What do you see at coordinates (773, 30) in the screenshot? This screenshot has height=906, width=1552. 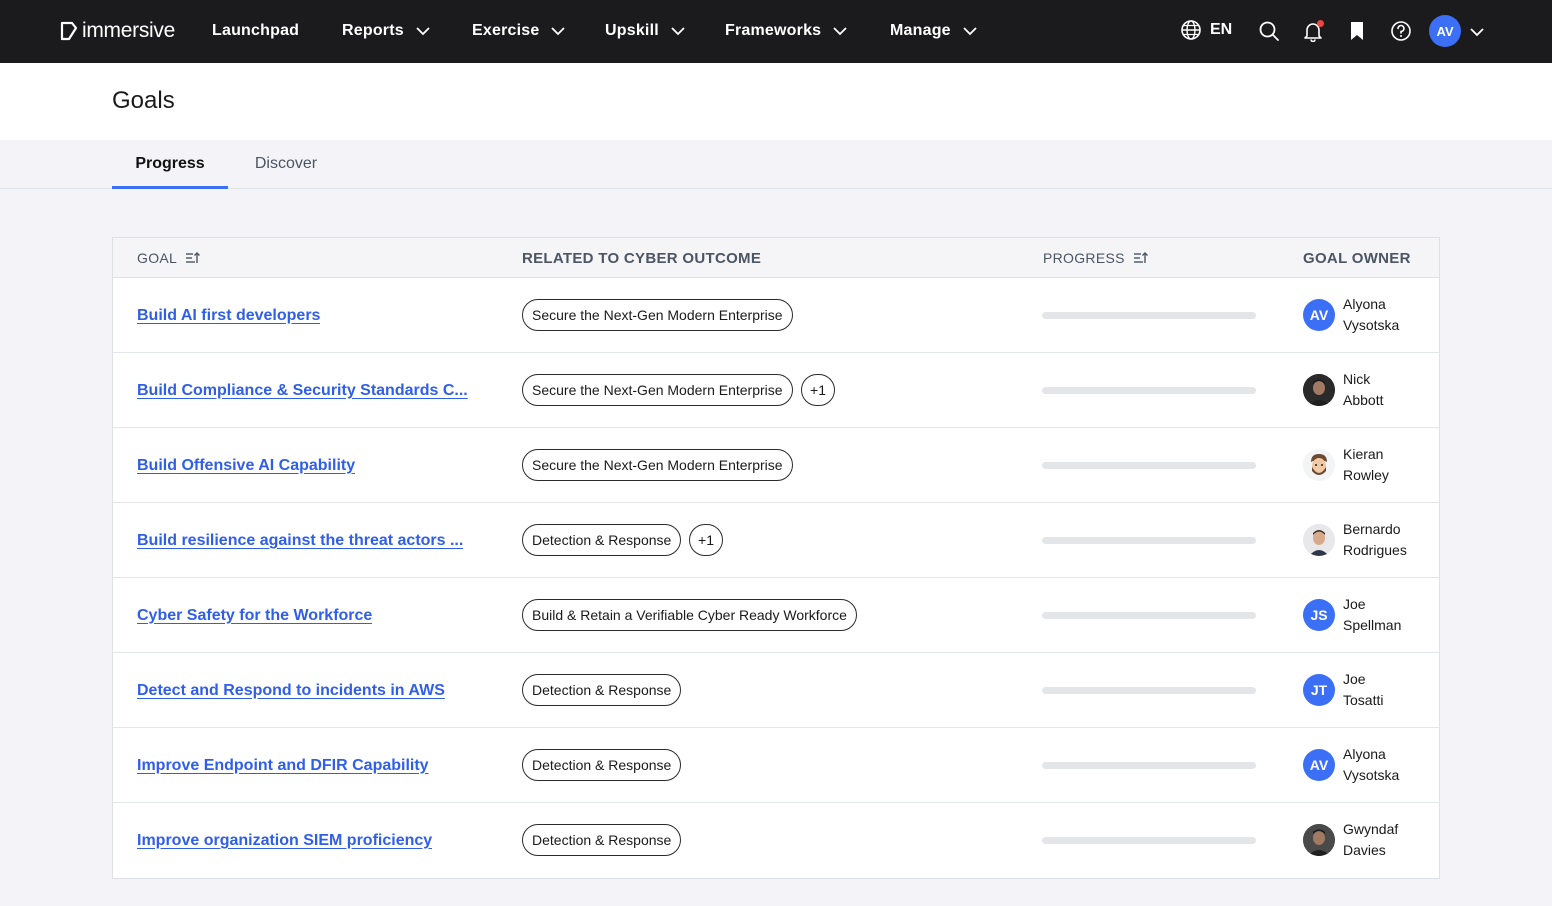 I see `nav-label: Frameworks` at bounding box center [773, 30].